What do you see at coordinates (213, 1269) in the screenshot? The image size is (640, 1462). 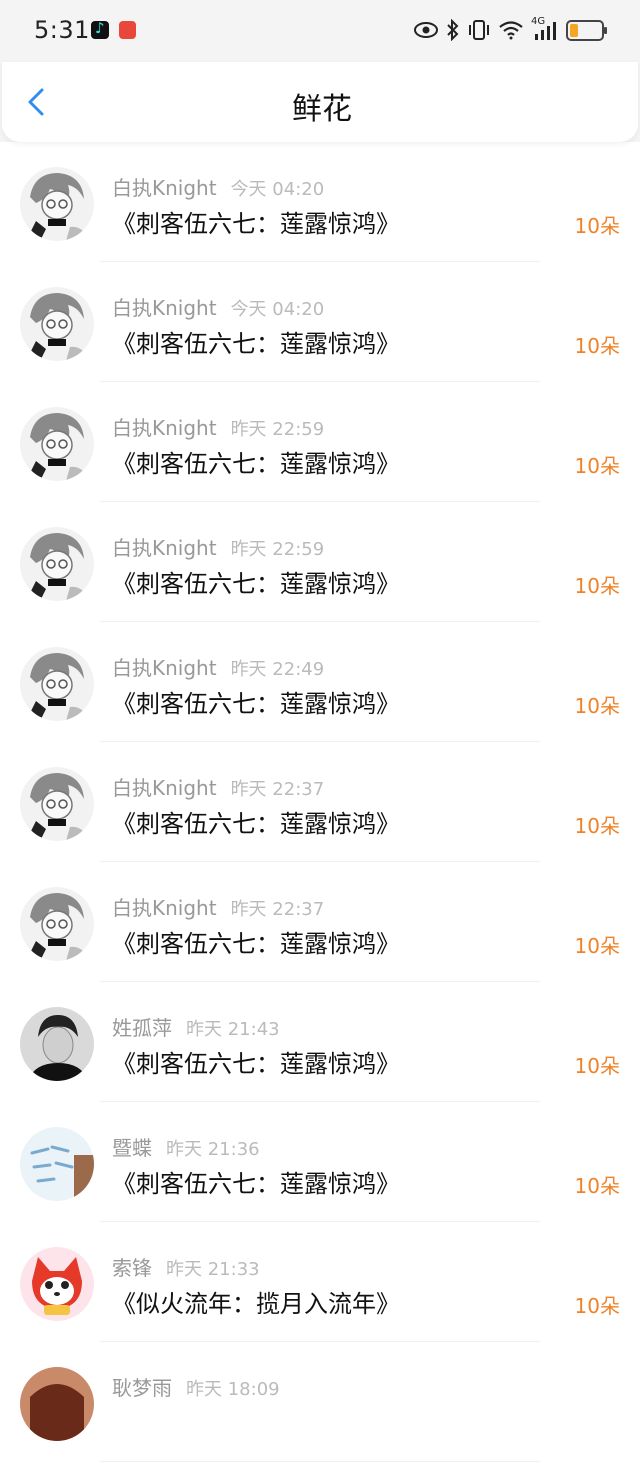 I see `timestamp: 昨天 21:33` at bounding box center [213, 1269].